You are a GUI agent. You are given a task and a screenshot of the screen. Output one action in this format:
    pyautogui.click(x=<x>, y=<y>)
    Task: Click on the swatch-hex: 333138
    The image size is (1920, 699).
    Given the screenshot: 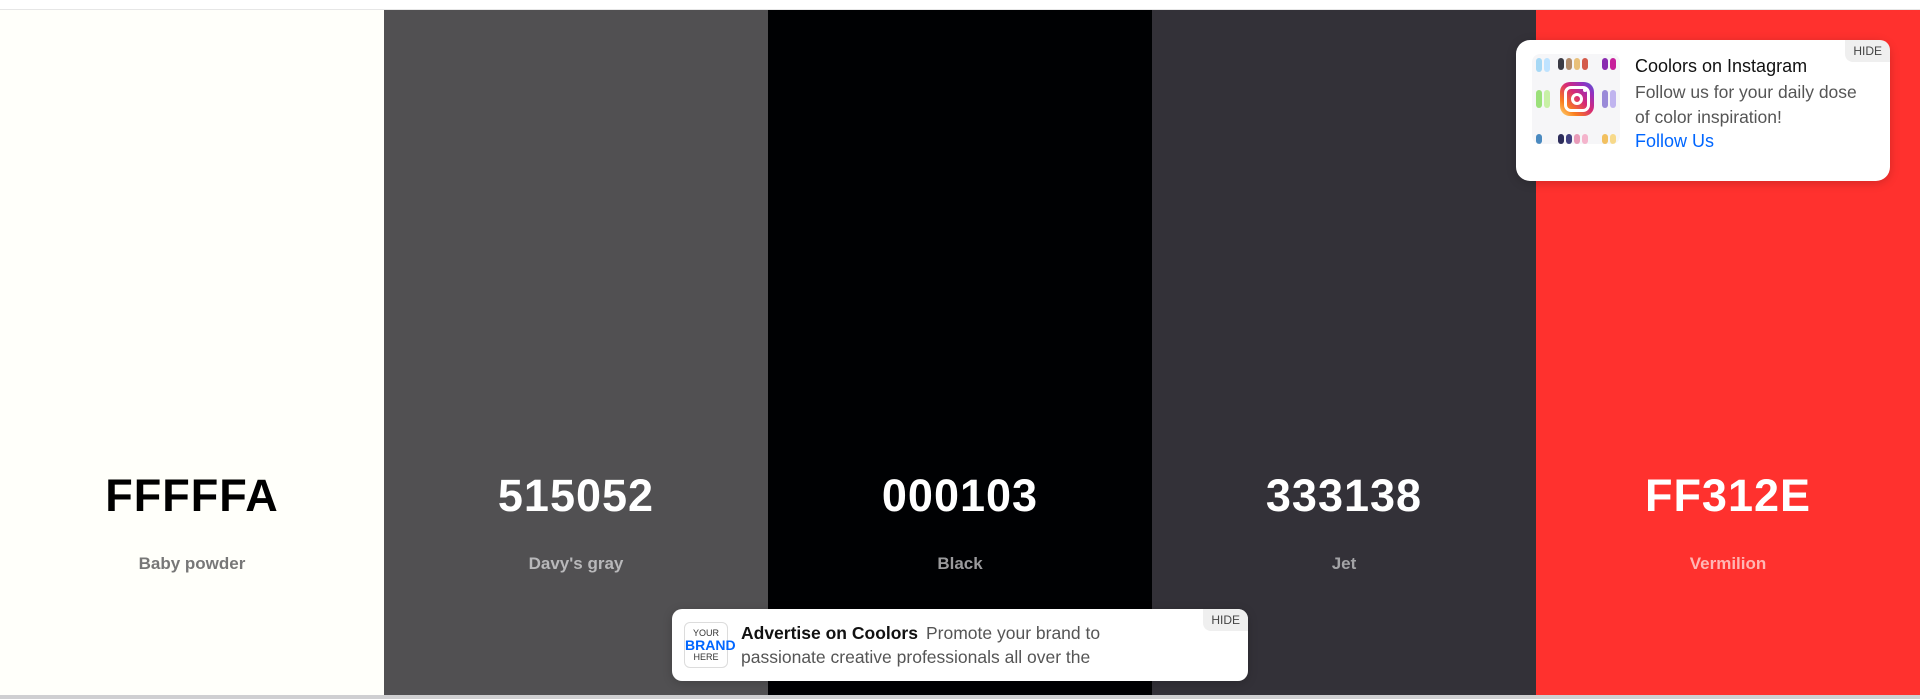 What is the action you would take?
    pyautogui.click(x=1344, y=496)
    